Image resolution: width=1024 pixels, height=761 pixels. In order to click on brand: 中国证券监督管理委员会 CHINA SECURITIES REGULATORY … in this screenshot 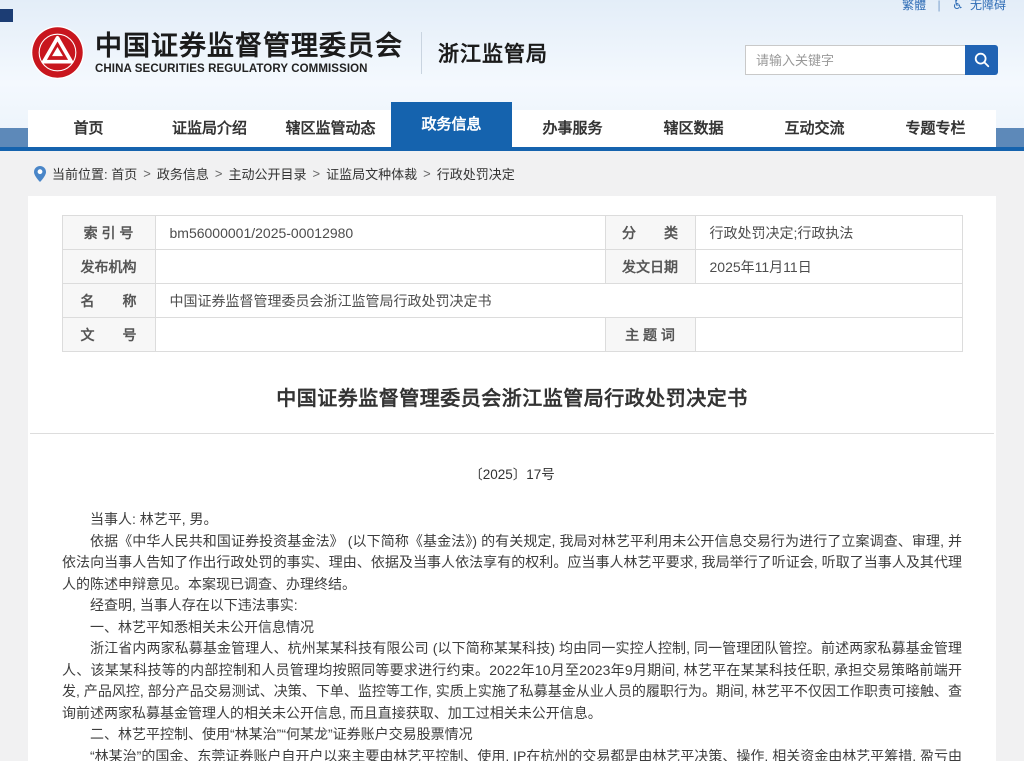, I will do `click(289, 52)`.